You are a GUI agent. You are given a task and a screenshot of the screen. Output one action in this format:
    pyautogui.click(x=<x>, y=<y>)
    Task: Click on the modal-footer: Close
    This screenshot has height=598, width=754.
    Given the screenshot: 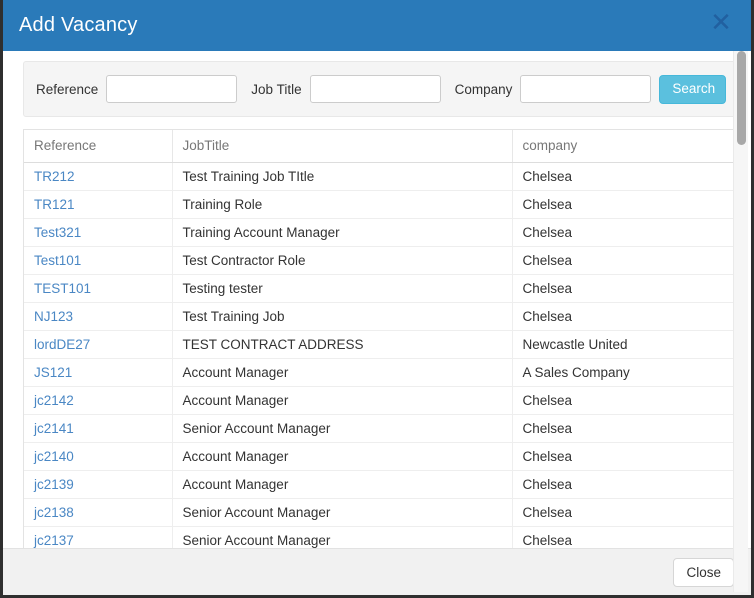 What is the action you would take?
    pyautogui.click(x=377, y=571)
    